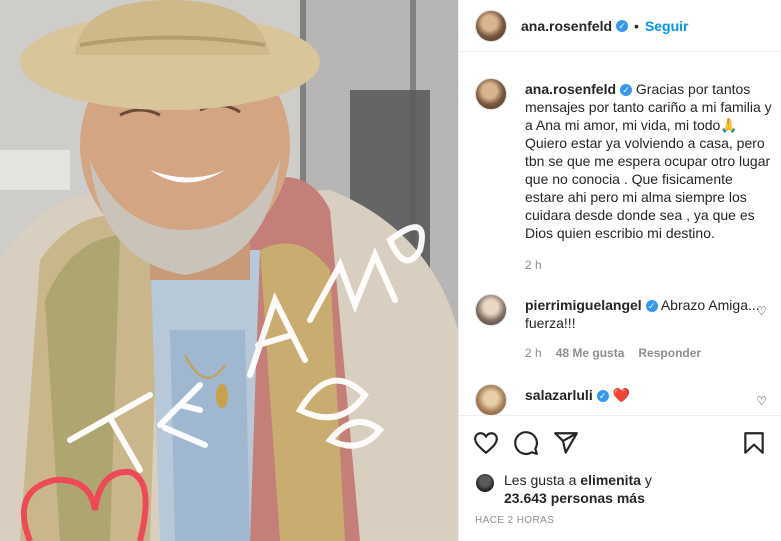  What do you see at coordinates (650, 395) in the screenshot?
I see `comment-body: salazarluli ✓ ❤️` at bounding box center [650, 395].